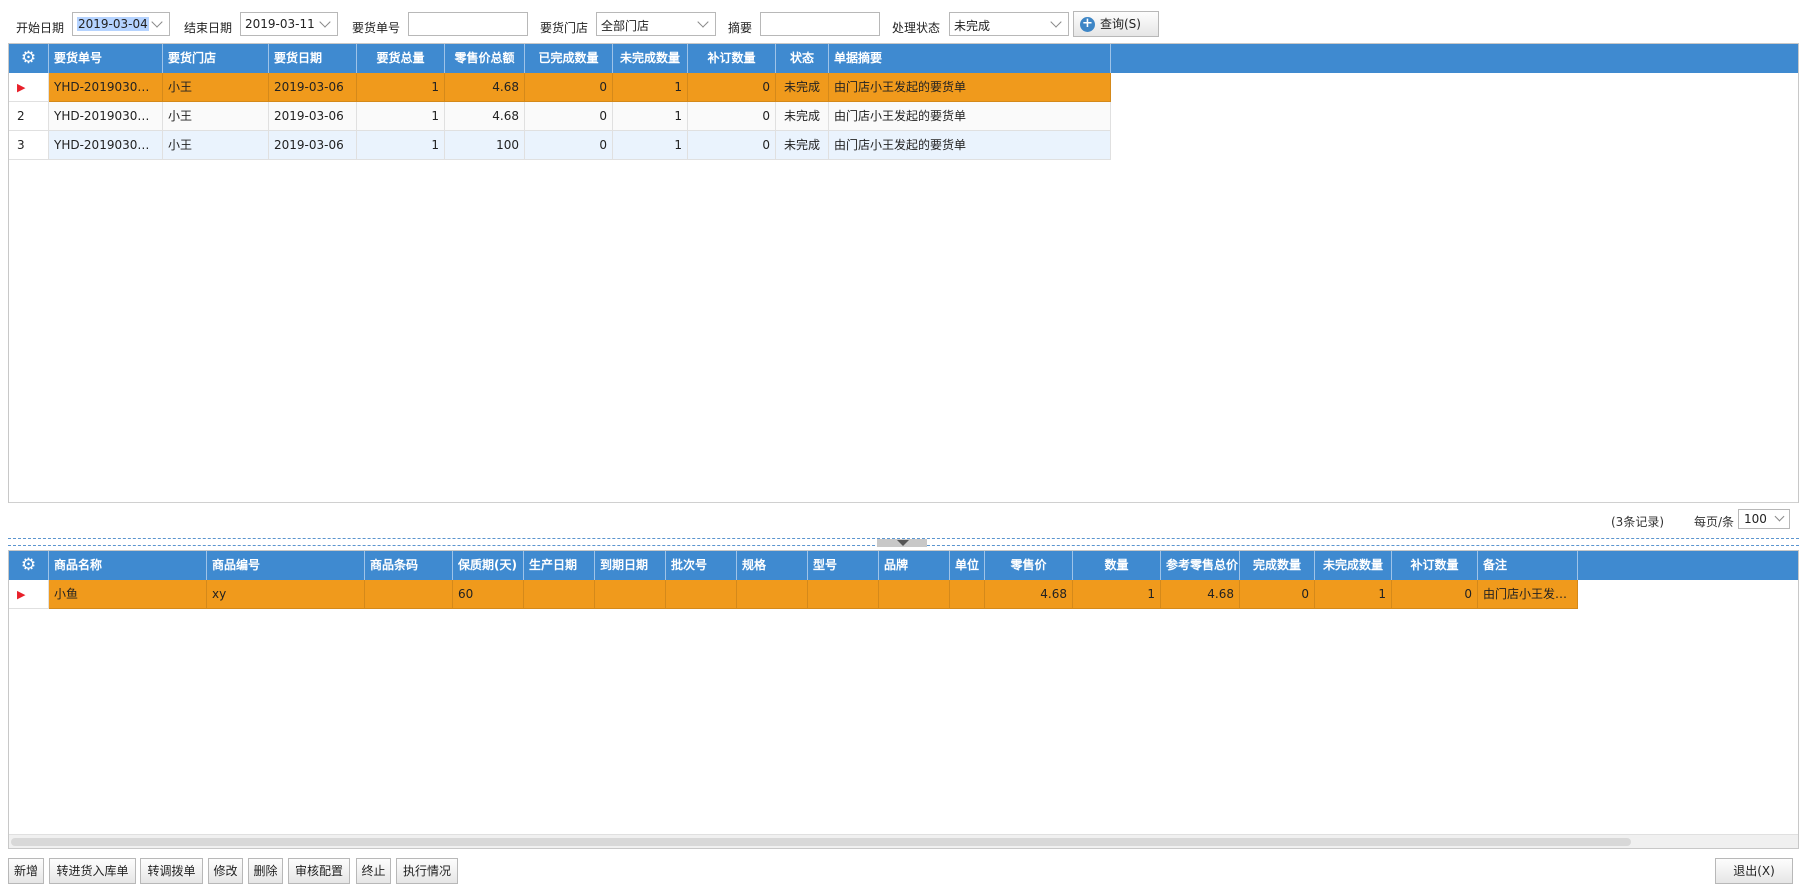 This screenshot has width=1799, height=892. I want to click on column-header: 批次号, so click(701, 565).